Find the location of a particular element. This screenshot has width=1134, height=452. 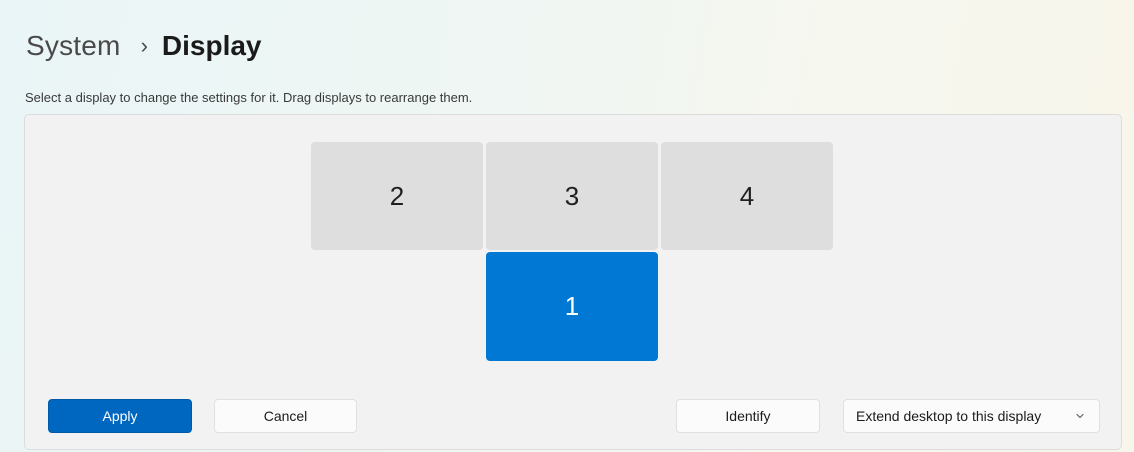

page-title: Display is located at coordinates (211, 45).